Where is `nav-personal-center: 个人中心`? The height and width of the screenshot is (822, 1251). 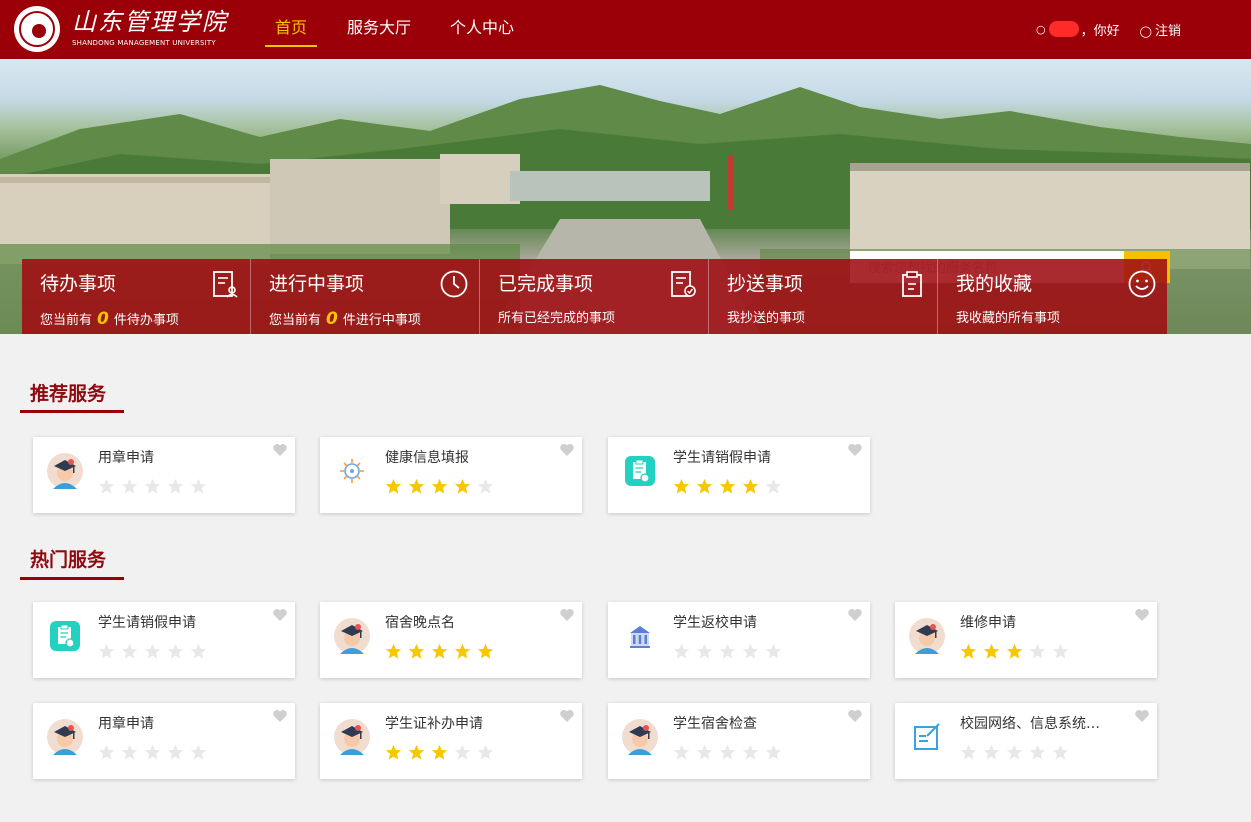 nav-personal-center: 个人中心 is located at coordinates (482, 28).